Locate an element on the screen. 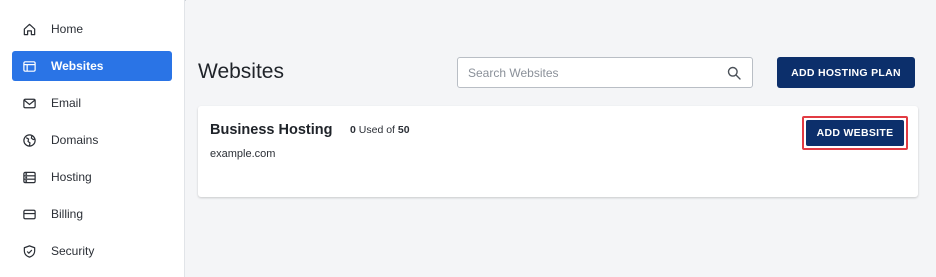 The height and width of the screenshot is (277, 936). sidebar-item-hosting: Hosting is located at coordinates (92, 177).